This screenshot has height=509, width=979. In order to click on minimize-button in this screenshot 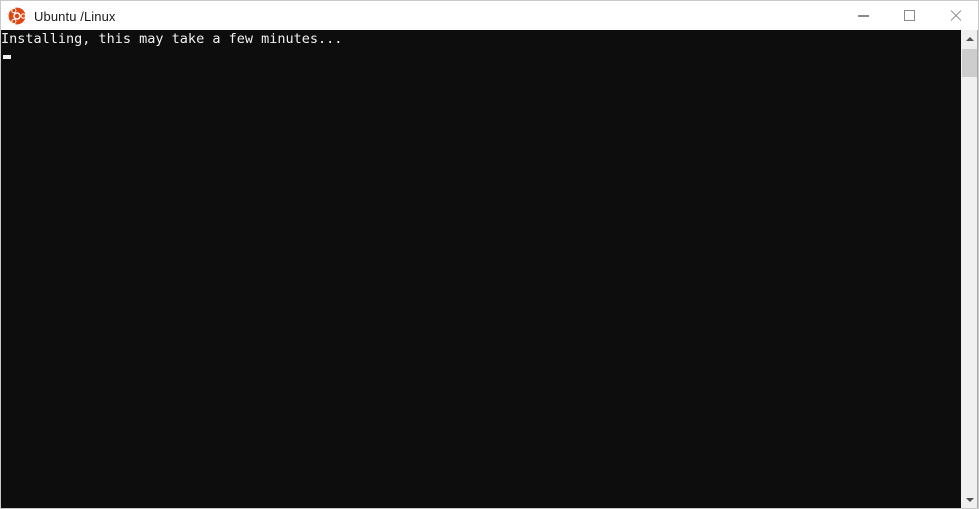, I will do `click(863, 16)`.